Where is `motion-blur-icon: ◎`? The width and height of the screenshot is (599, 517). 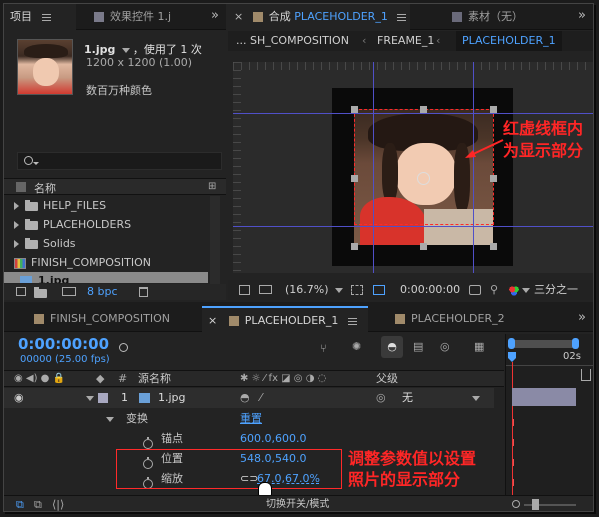 motion-blur-icon: ◎ is located at coordinates (445, 346).